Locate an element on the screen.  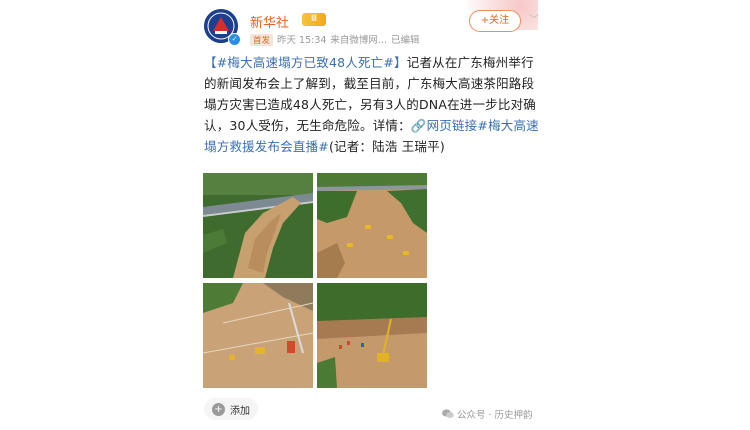
reporter-credit: (记者：陆浩 王瑞平) is located at coordinates (386, 146).